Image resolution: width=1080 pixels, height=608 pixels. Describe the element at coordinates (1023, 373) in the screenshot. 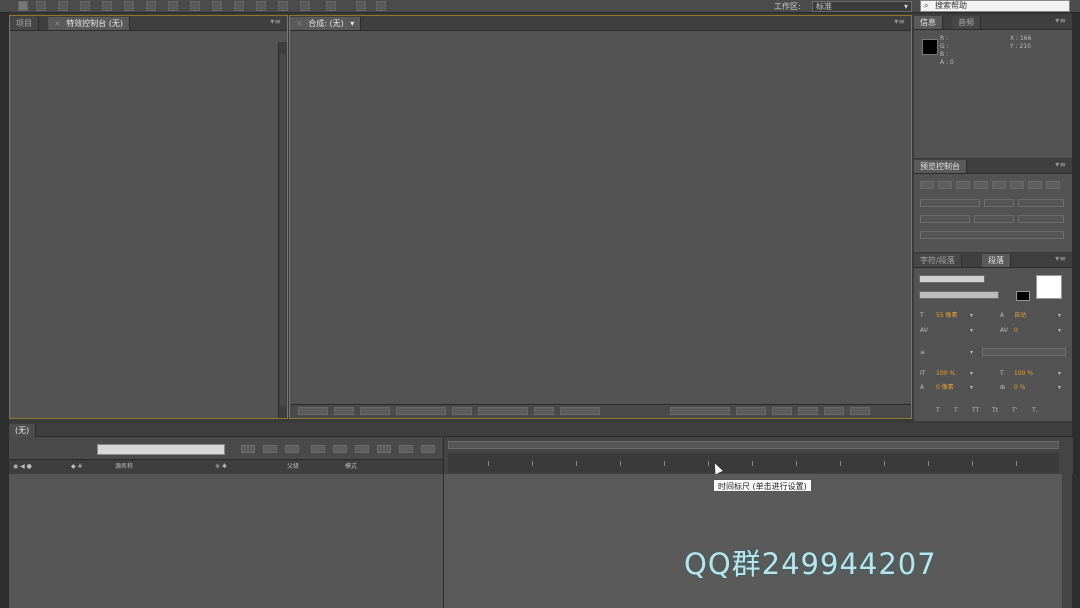

I see `horizontal-scale-value: 100 %` at that location.